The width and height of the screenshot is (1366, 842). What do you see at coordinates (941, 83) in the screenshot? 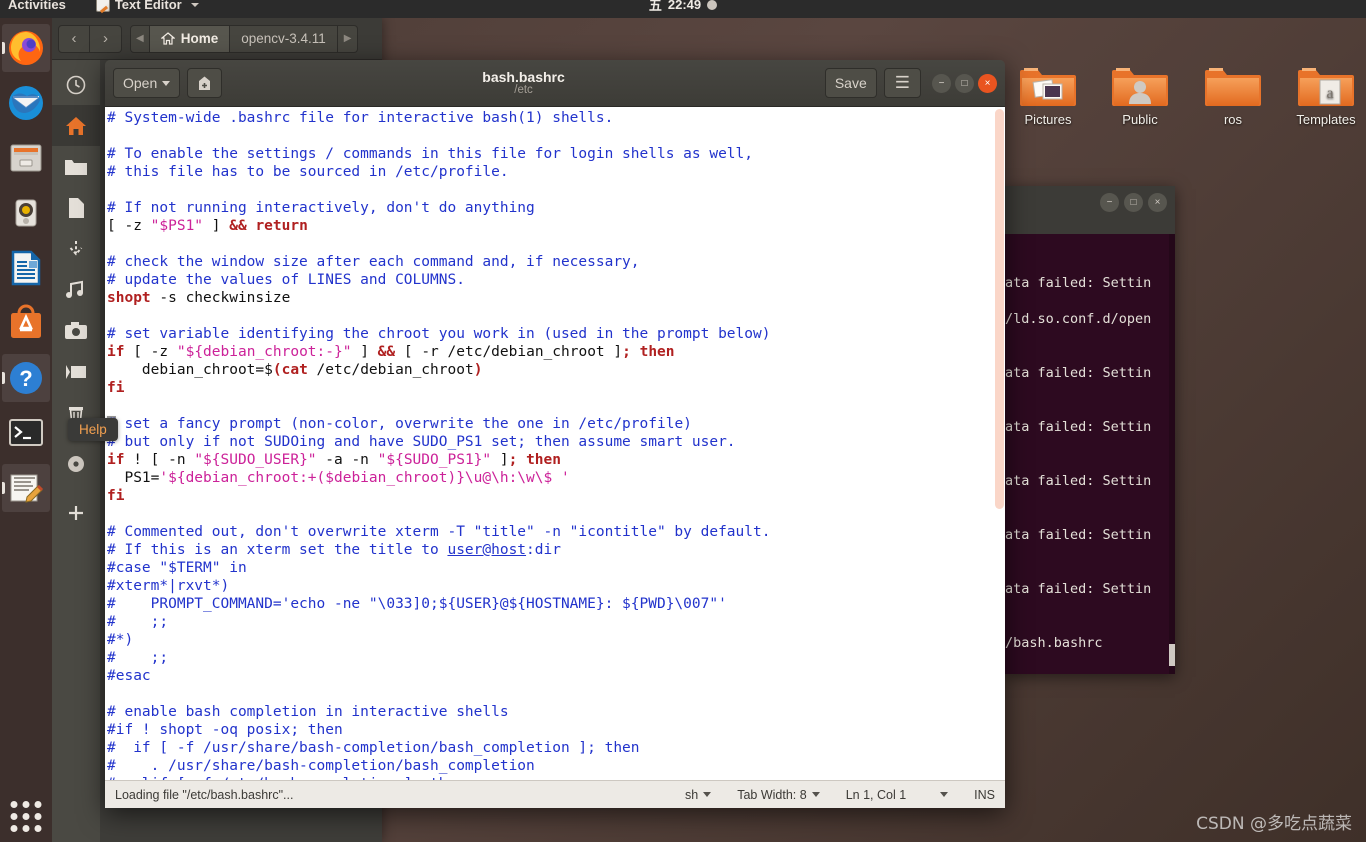
I see `minimize-button: −` at bounding box center [941, 83].